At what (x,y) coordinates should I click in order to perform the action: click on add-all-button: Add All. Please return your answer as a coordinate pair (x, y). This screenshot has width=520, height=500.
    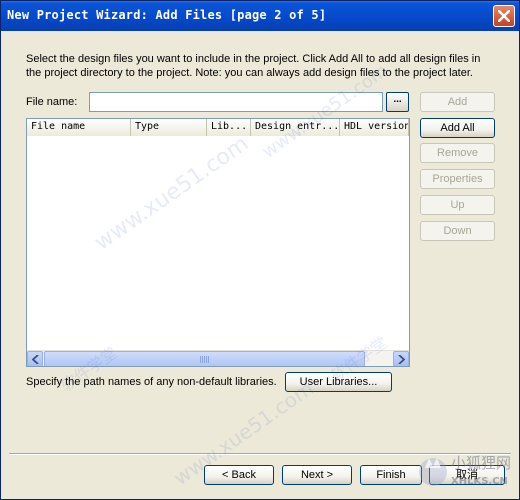
    Looking at the image, I should click on (457, 128).